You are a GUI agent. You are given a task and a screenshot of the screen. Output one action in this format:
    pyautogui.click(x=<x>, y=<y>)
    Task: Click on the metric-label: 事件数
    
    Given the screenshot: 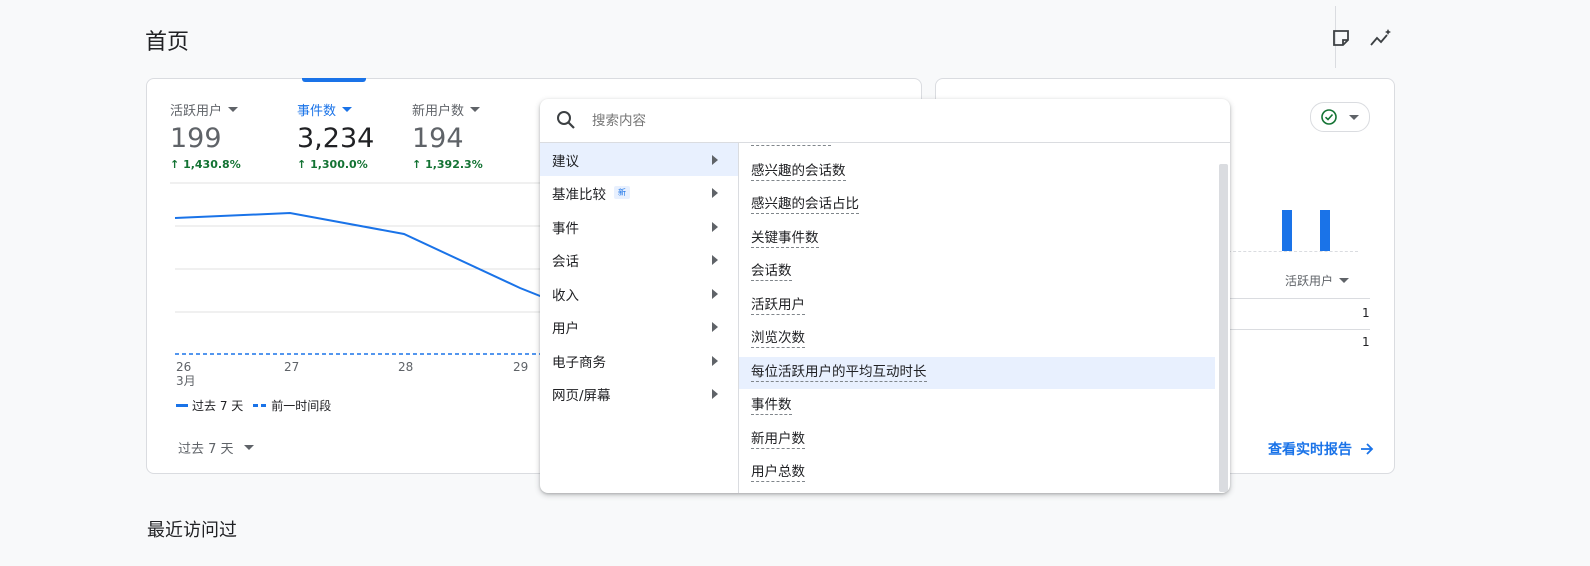 What is the action you would take?
    pyautogui.click(x=317, y=111)
    